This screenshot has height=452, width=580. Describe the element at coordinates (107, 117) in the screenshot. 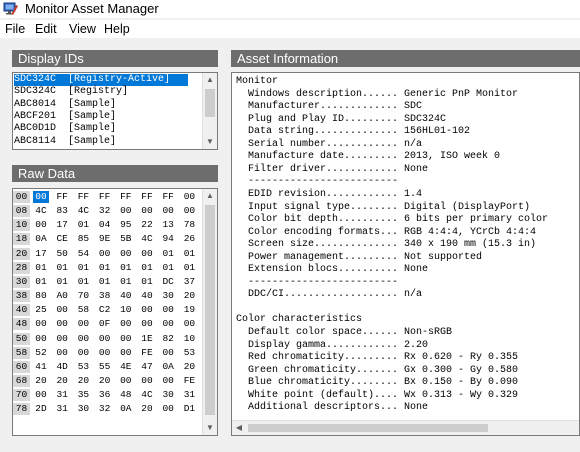

I see `display-id-item: ABCF201 [Sample]` at that location.